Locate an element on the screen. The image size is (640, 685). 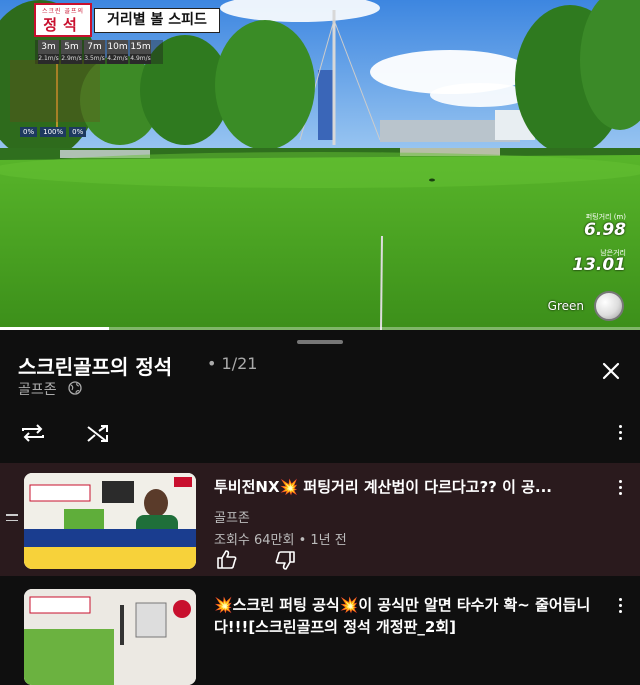
surface-label: Green is located at coordinates (565, 306).